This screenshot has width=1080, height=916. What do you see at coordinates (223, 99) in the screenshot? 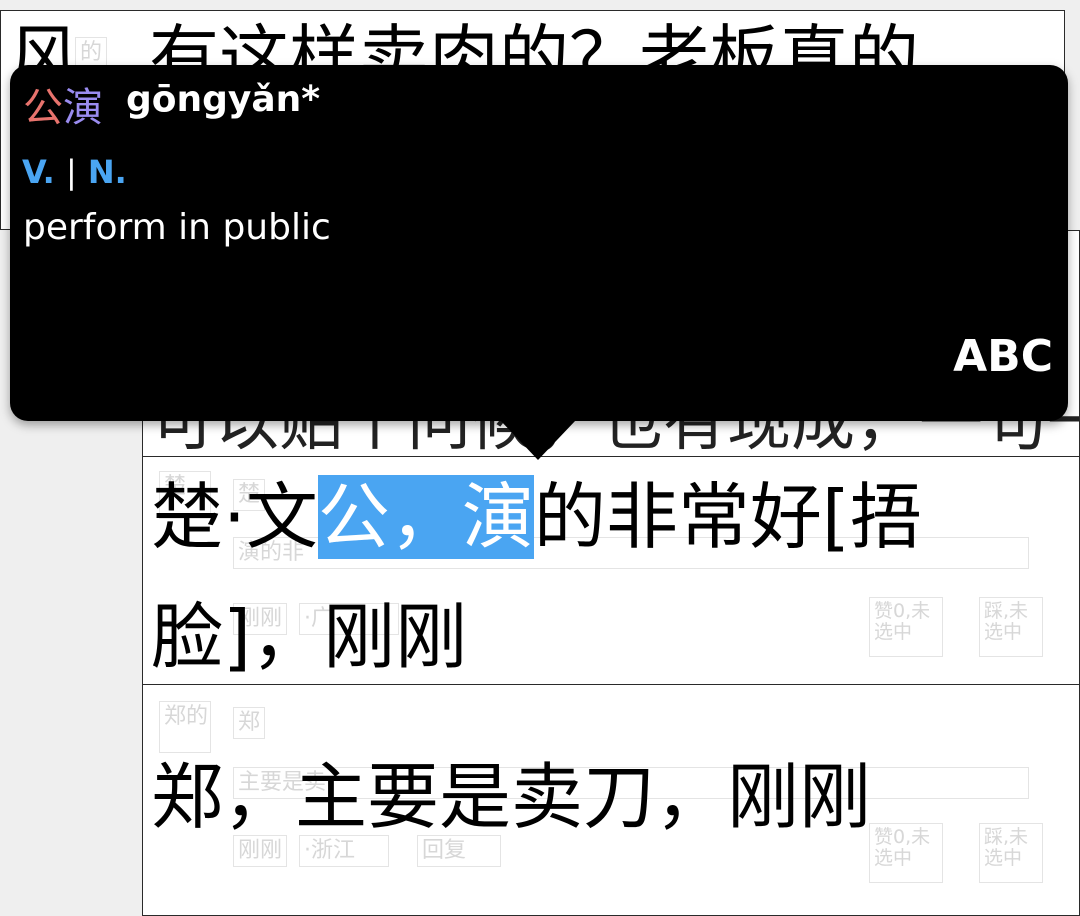
I see `pinyin: gōngyǎn*` at bounding box center [223, 99].